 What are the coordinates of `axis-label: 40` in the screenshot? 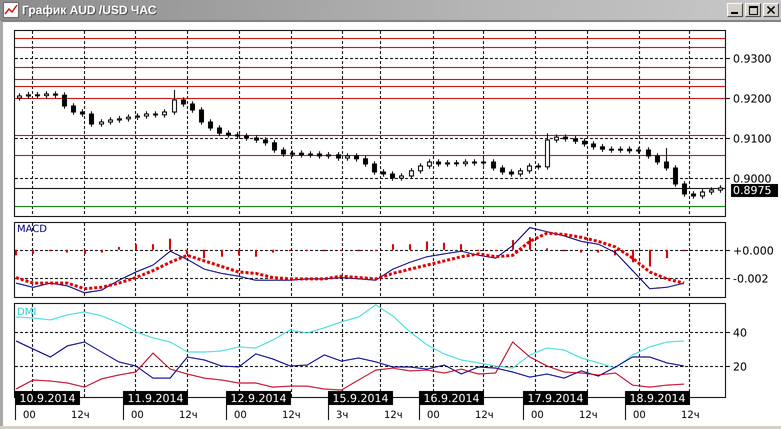 It's located at (740, 333).